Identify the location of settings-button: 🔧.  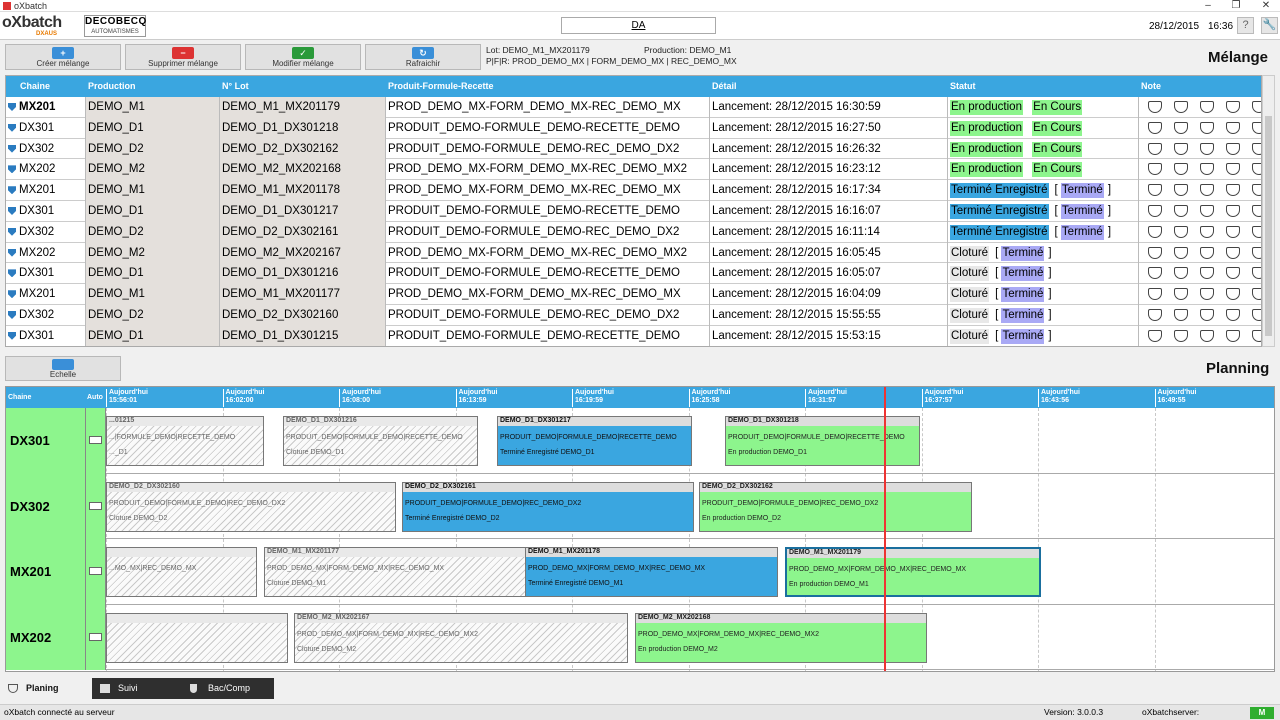
(1269, 25).